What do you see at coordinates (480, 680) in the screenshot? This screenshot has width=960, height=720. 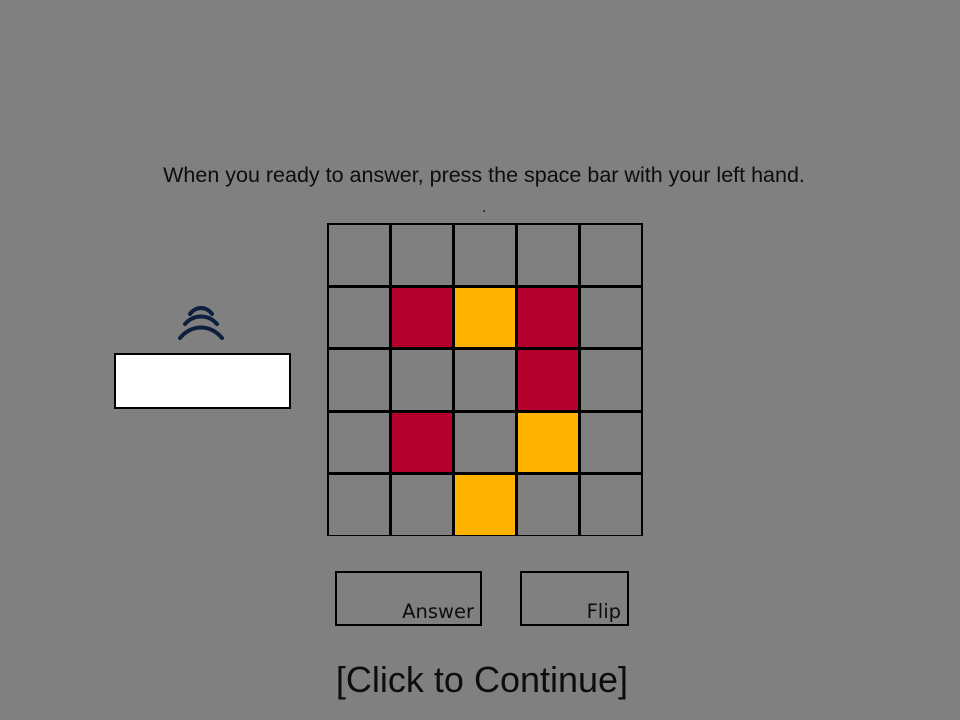 I see `continue-link: [Click to Continue]` at bounding box center [480, 680].